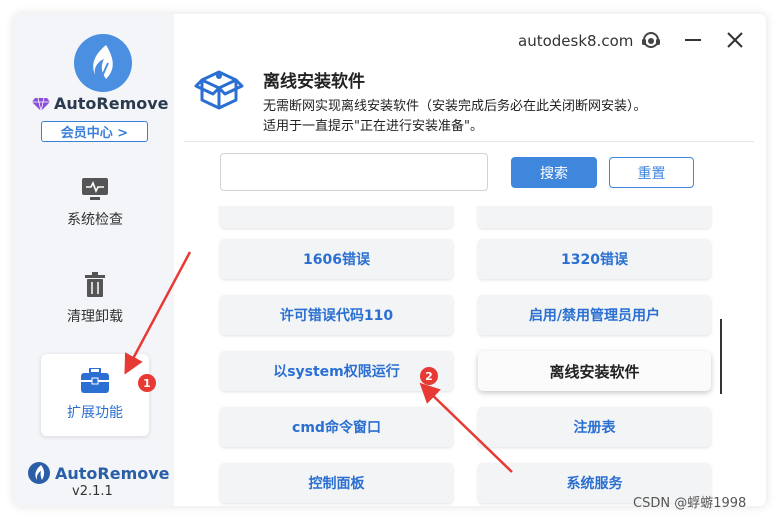 Image resolution: width=780 pixels, height=520 pixels. I want to click on search-button: 搜索, so click(554, 172).